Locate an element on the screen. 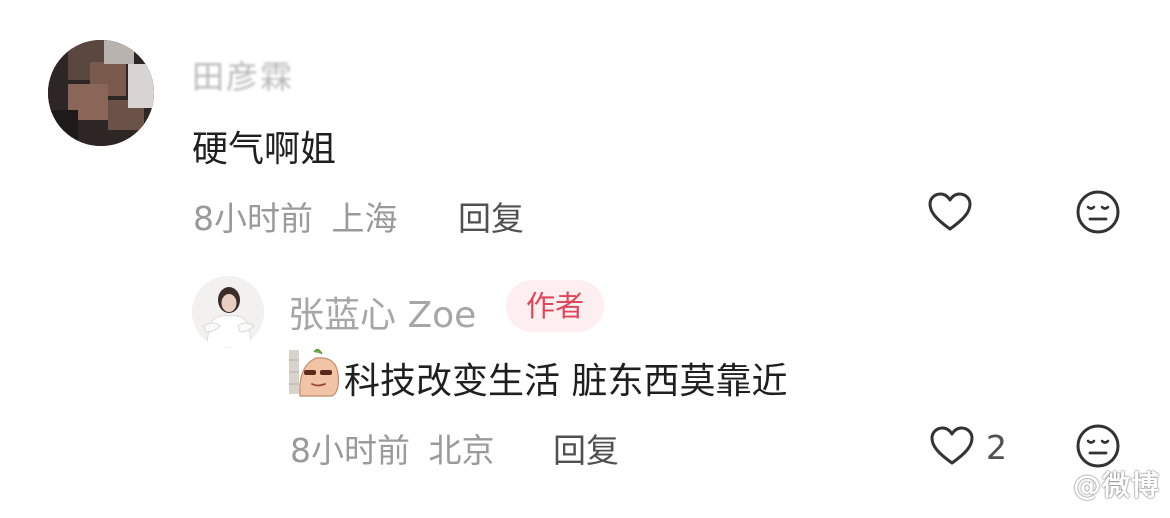 This screenshot has height=518, width=1170. commenter-username: 田彦霖 is located at coordinates (243, 75).